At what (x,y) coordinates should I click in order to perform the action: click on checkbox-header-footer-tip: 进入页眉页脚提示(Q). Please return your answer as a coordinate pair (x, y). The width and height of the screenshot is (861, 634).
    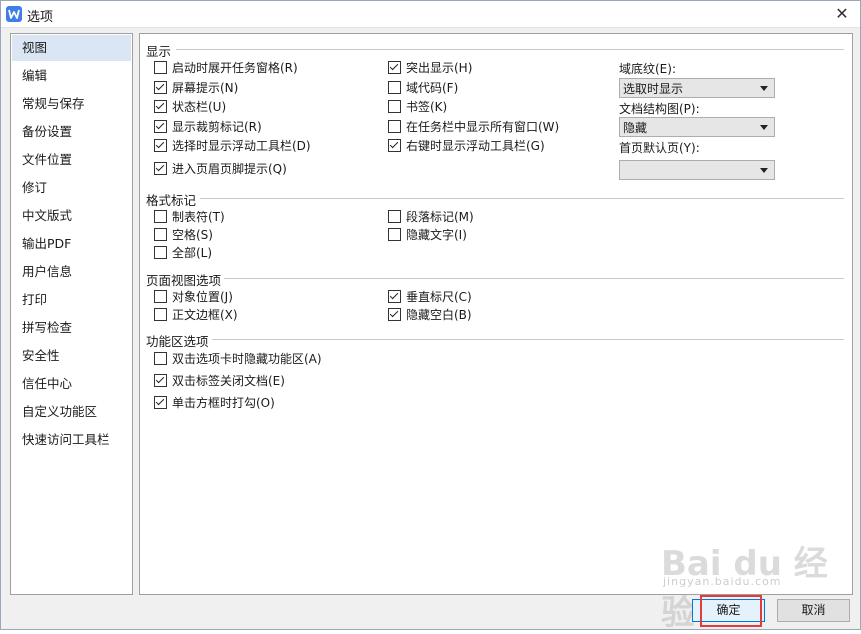
    Looking at the image, I should click on (220, 169).